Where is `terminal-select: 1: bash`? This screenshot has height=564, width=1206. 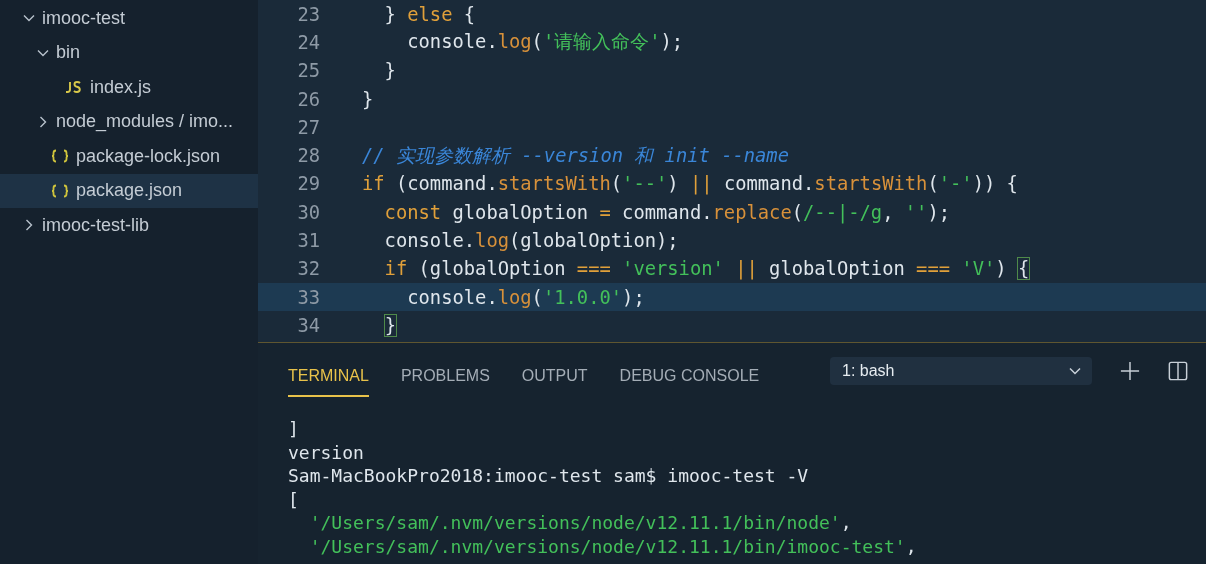 terminal-select: 1: bash is located at coordinates (961, 371).